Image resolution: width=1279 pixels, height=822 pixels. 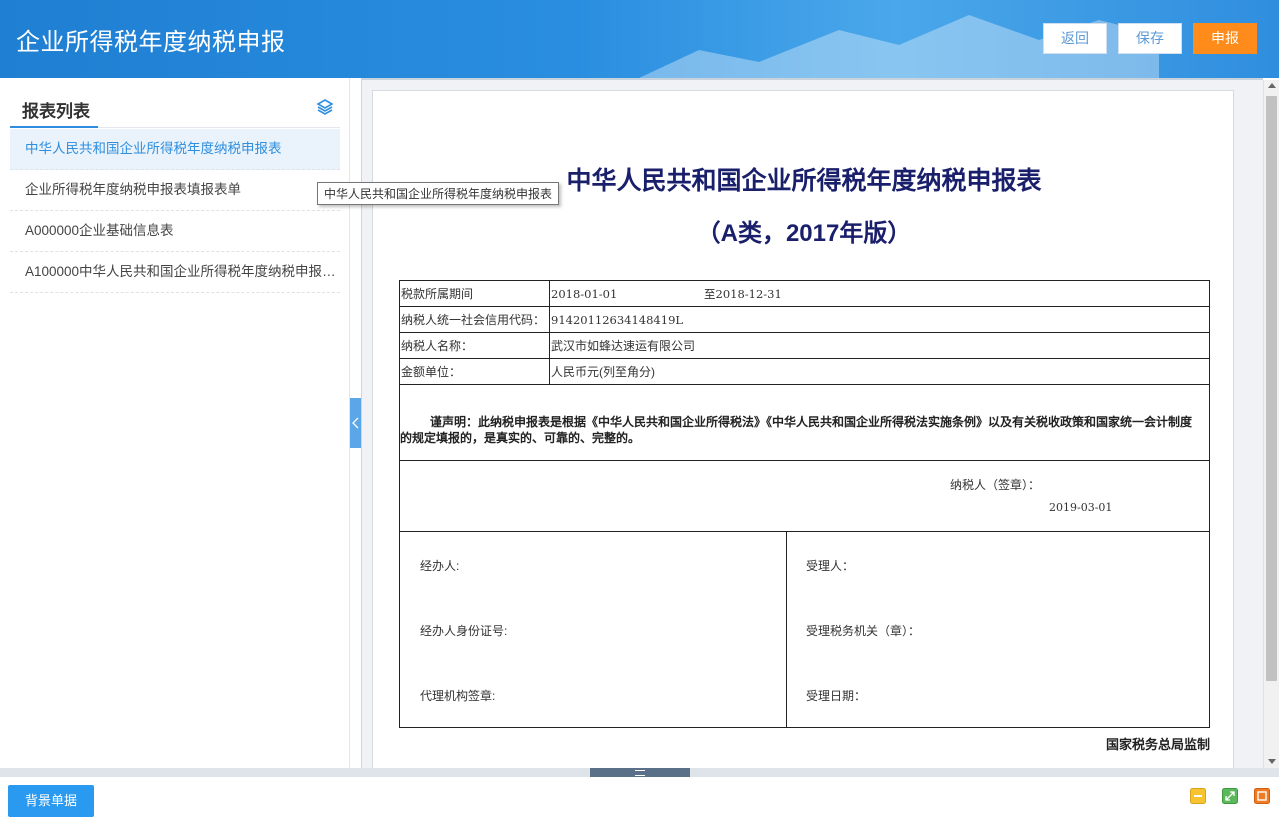 I want to click on credit-code-value: 91420112634148419L, so click(x=879, y=319).